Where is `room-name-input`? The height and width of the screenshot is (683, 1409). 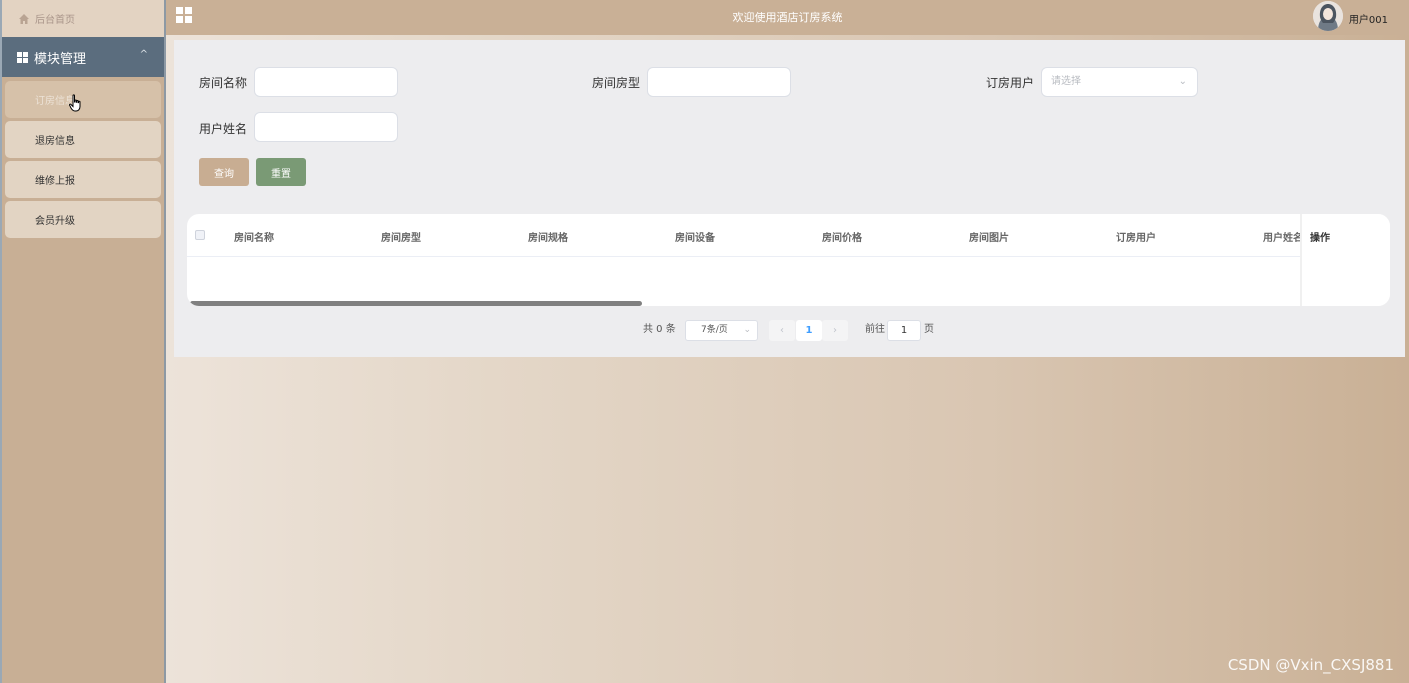
room-name-input is located at coordinates (326, 82).